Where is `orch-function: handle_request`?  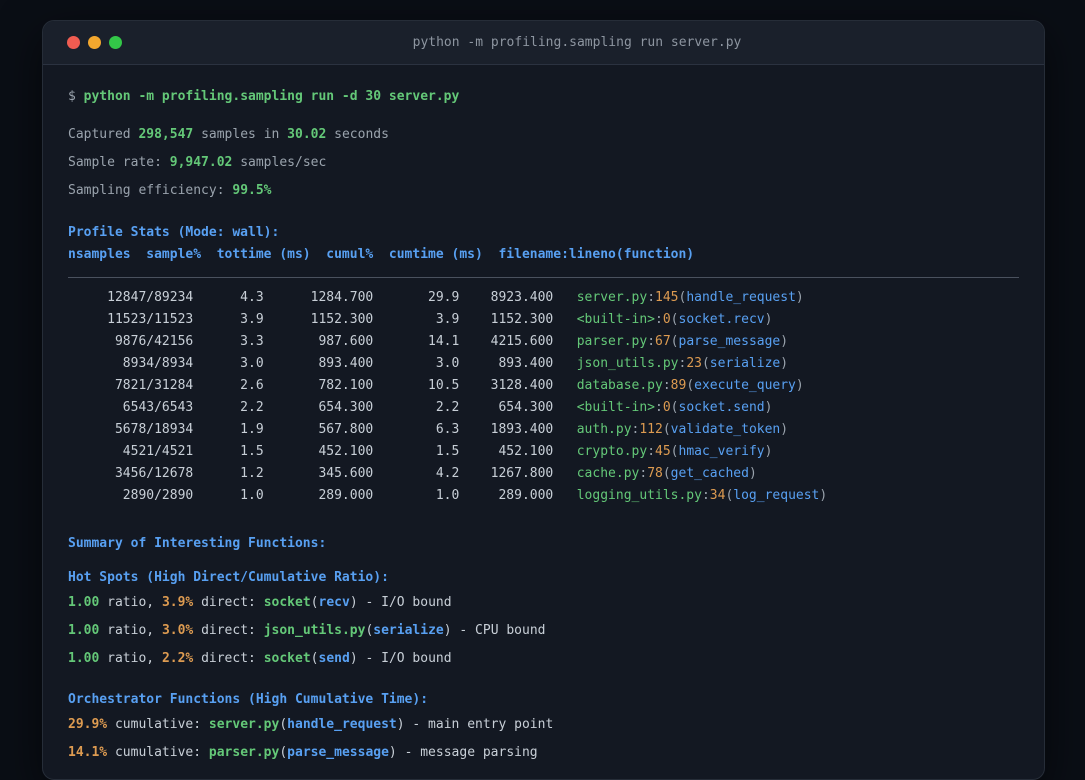
orch-function: handle_request is located at coordinates (342, 724).